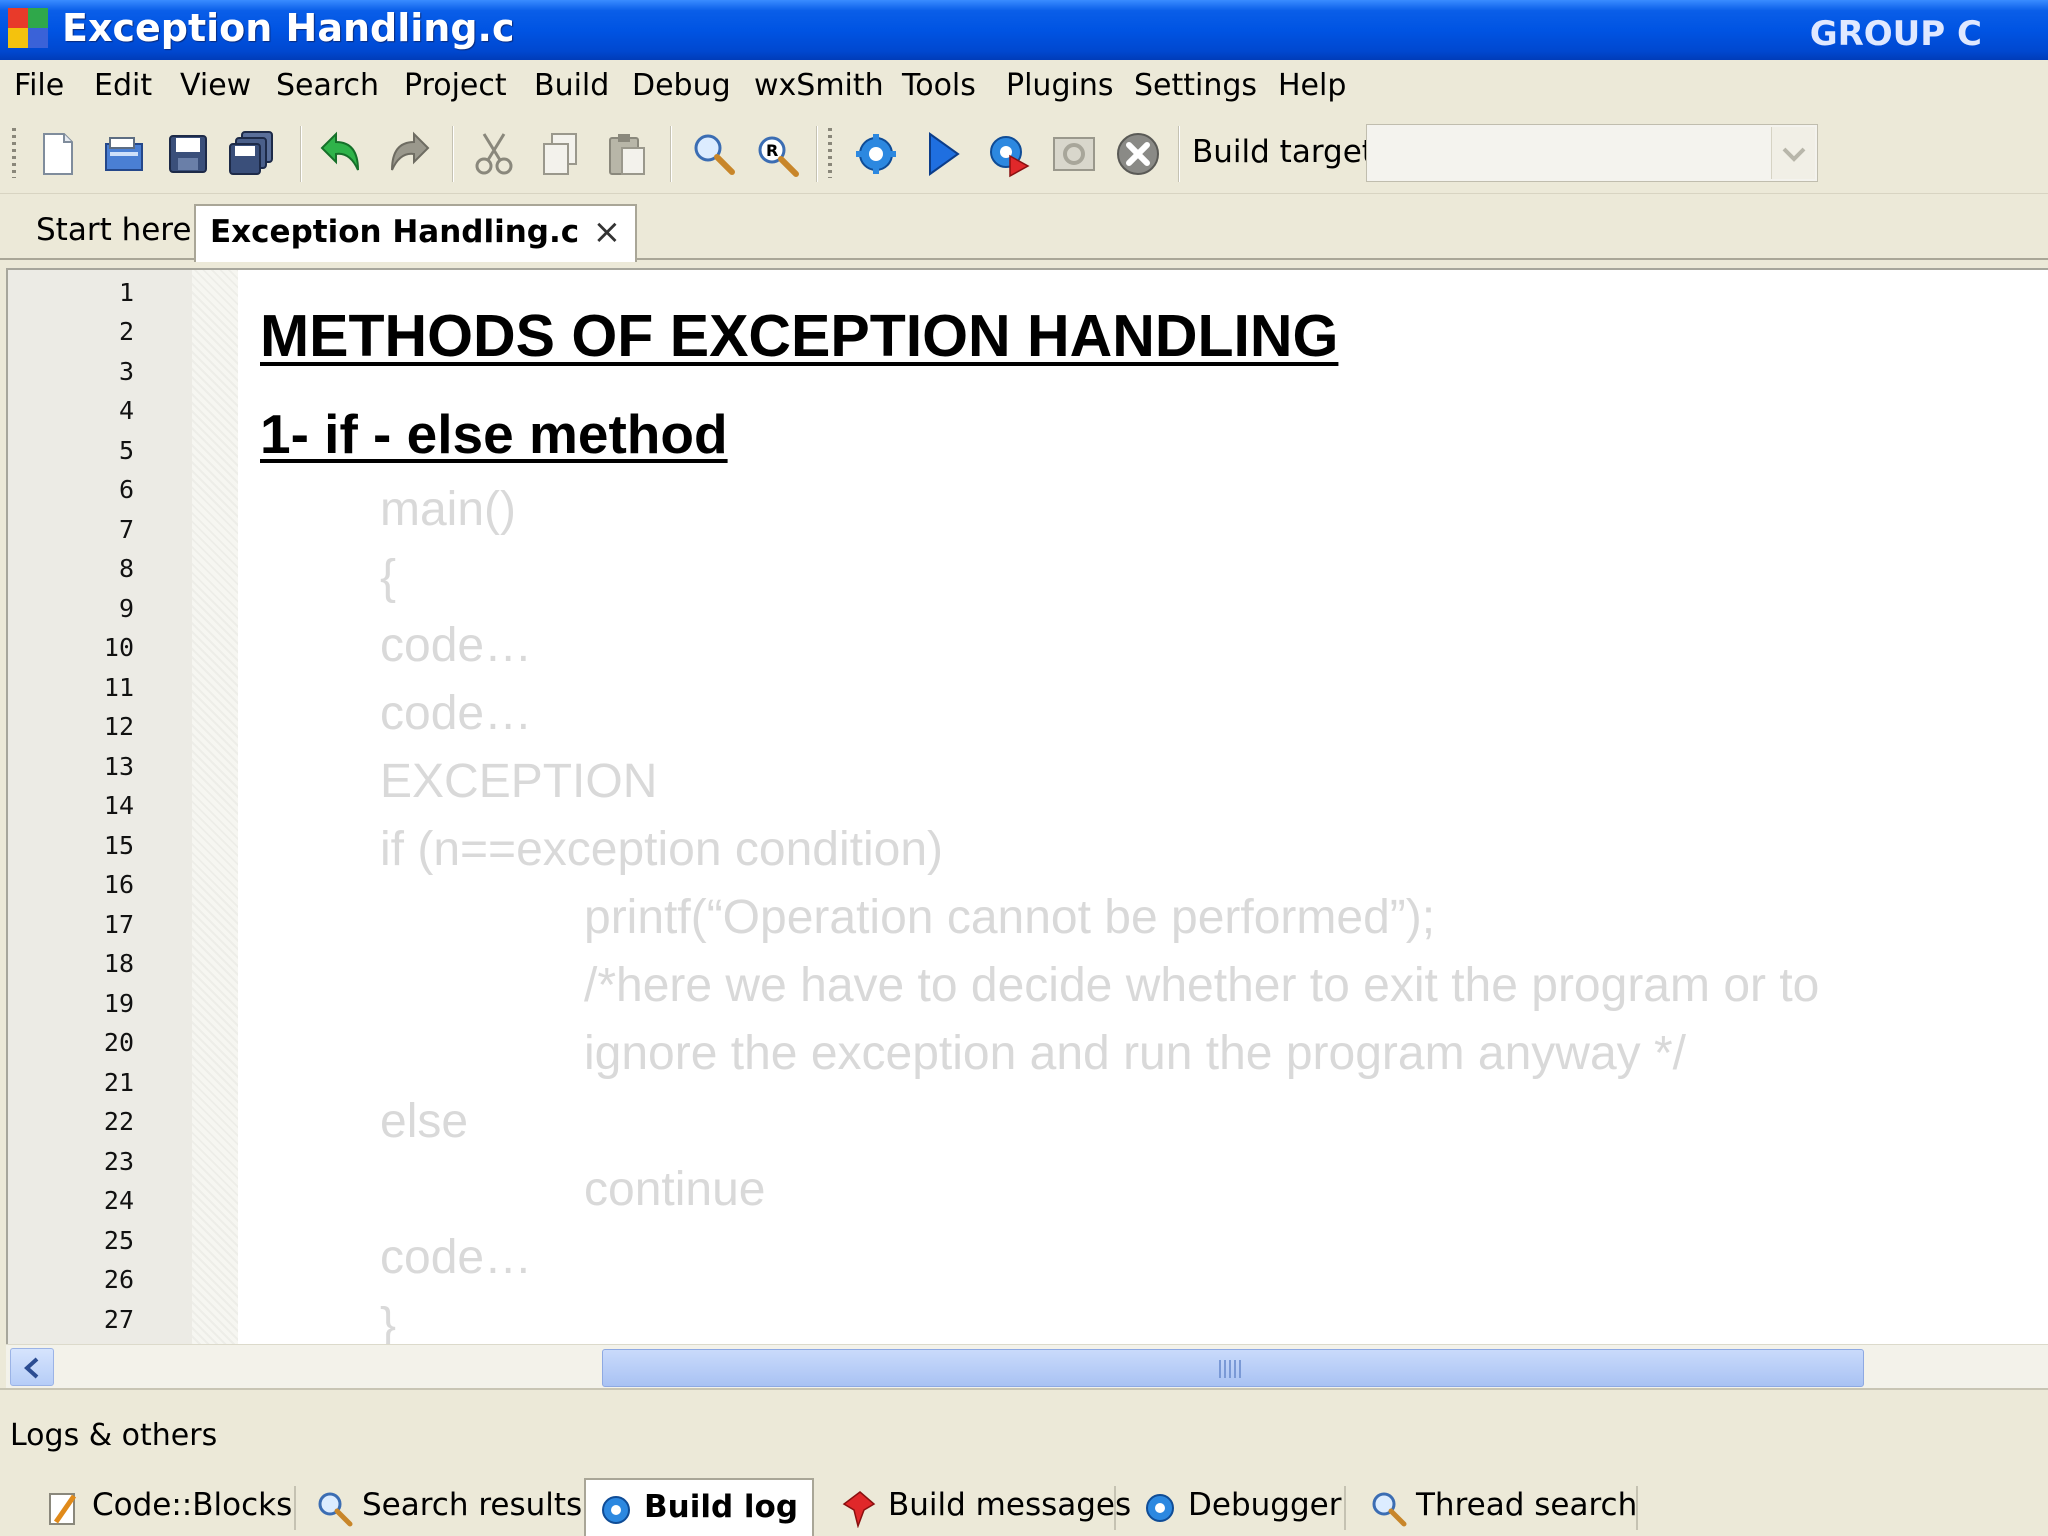 The image size is (2048, 1536). Describe the element at coordinates (416, 233) in the screenshot. I see `tab-exception-handling: Exception Handling.c ×` at that location.